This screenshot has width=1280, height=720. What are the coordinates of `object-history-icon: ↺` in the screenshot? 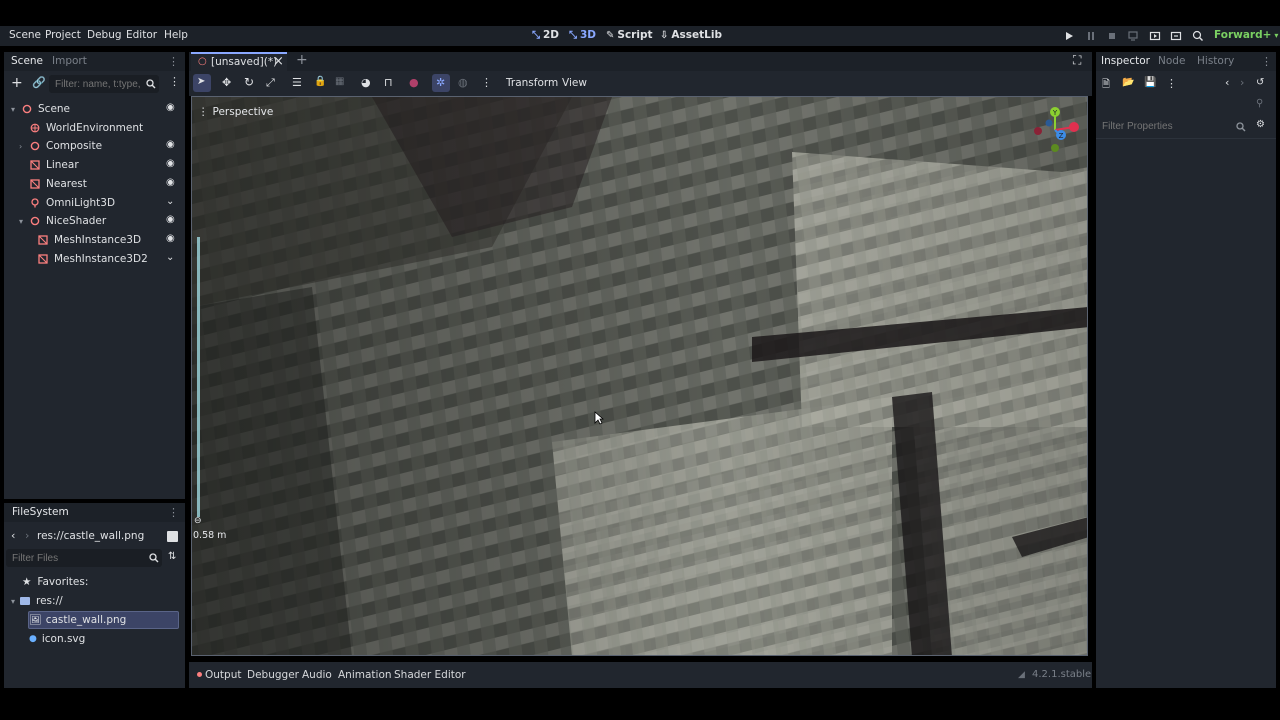 It's located at (1260, 82).